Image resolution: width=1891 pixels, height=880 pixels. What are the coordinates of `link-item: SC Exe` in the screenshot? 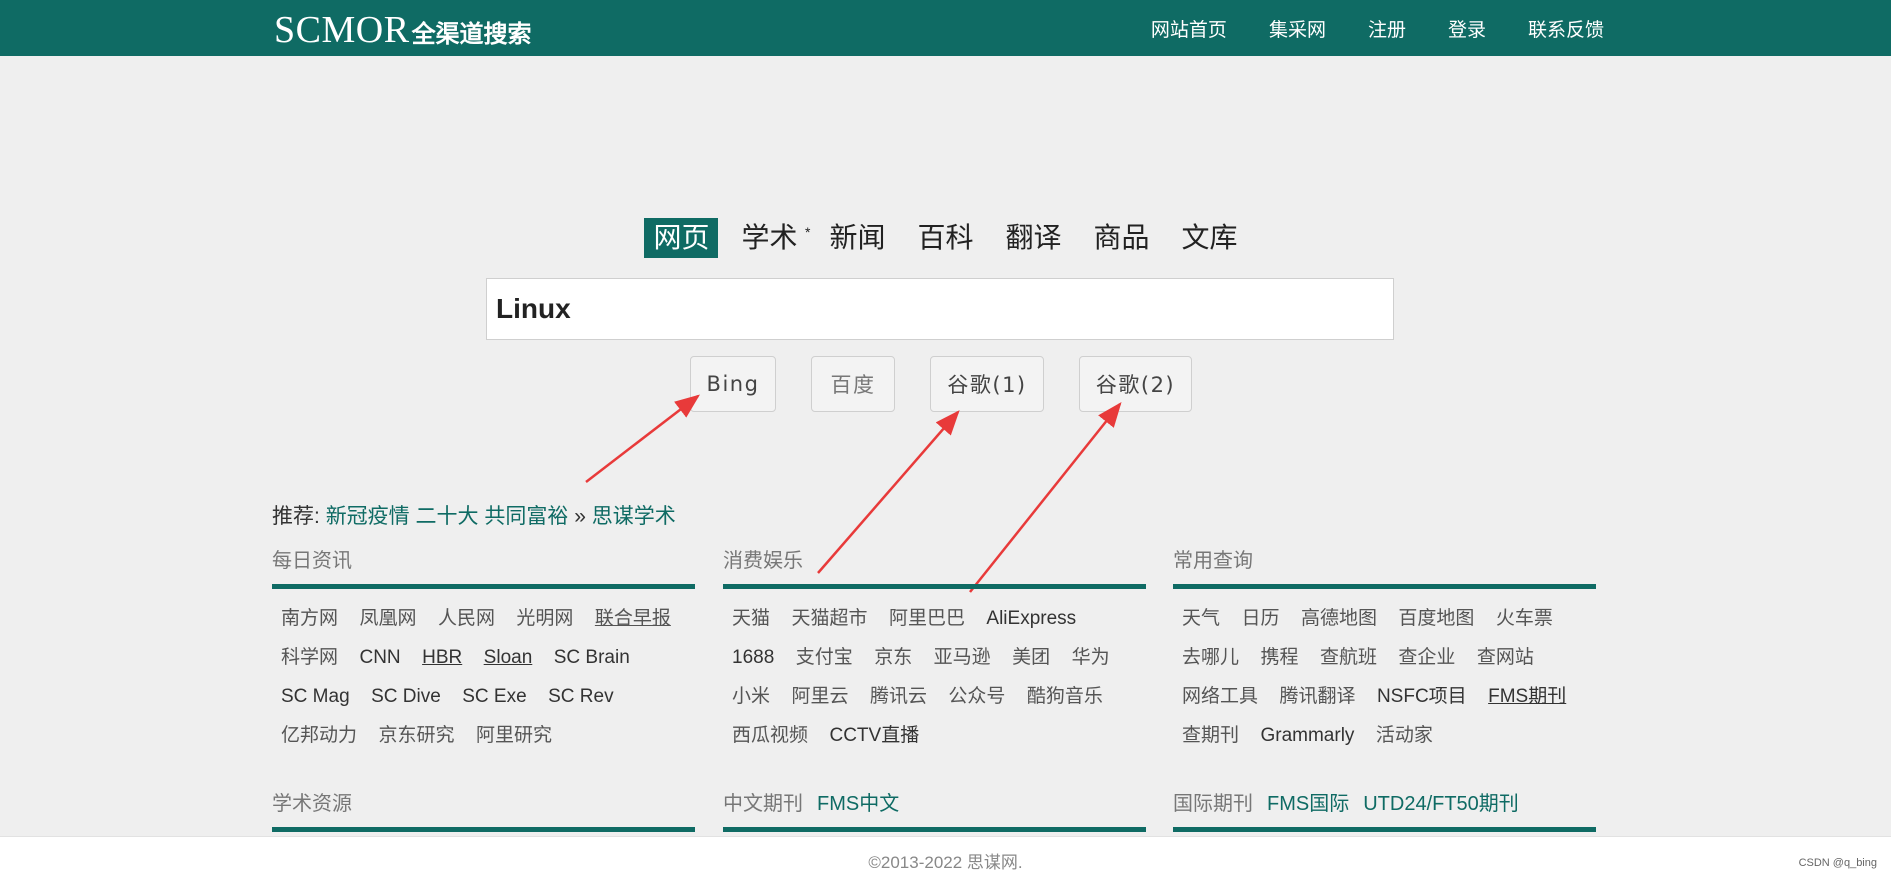 It's located at (494, 696).